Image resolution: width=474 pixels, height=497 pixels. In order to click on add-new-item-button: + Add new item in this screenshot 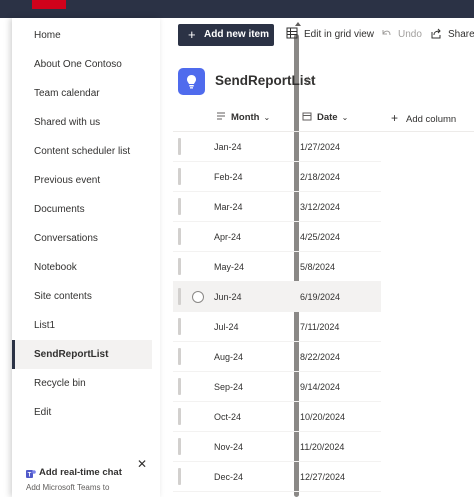, I will do `click(226, 35)`.